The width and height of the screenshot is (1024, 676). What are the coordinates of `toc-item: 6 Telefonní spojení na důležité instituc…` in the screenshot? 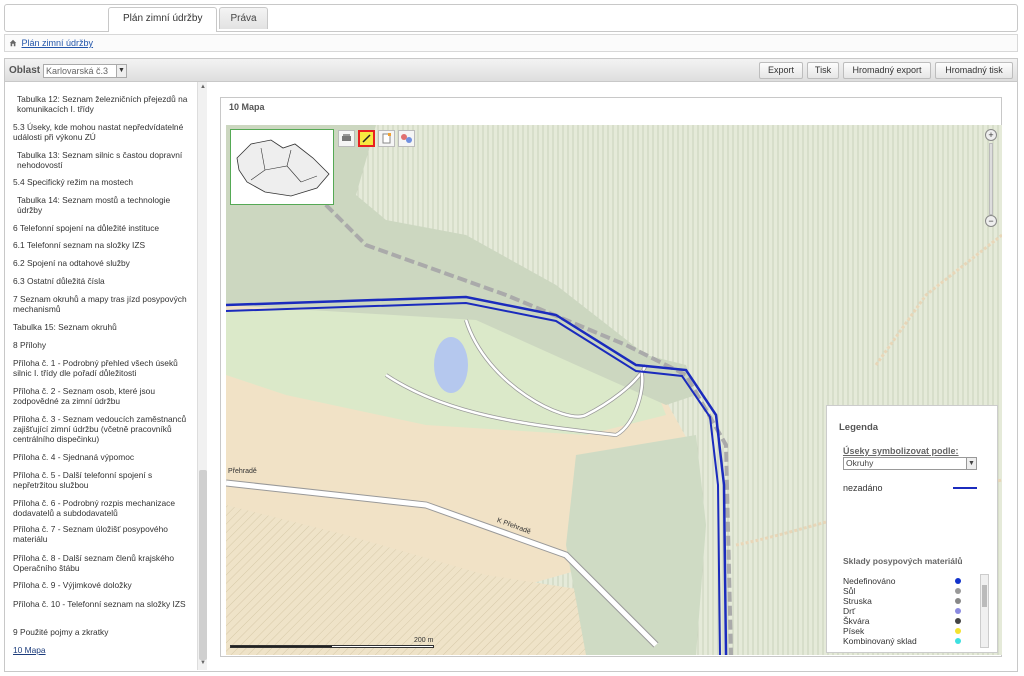 It's located at (103, 228).